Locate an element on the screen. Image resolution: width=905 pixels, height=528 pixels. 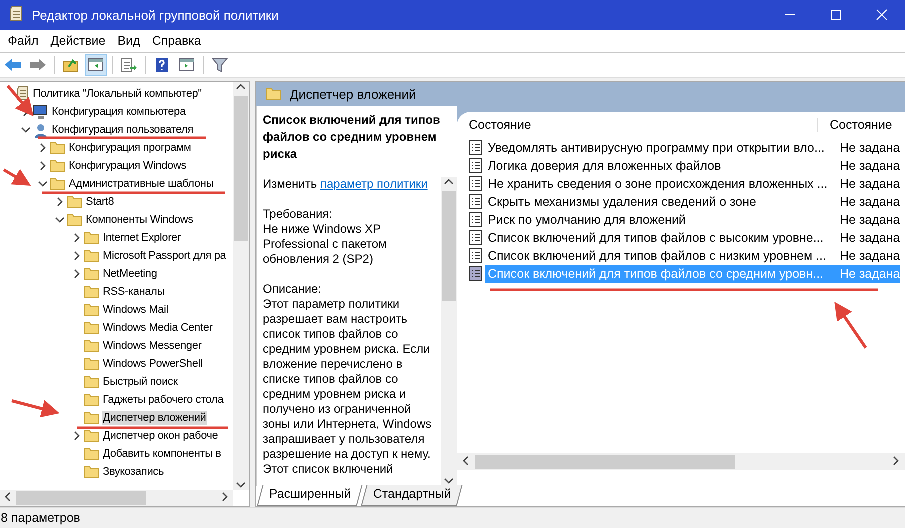
tree-item: Быстрый поиск is located at coordinates (140, 382).